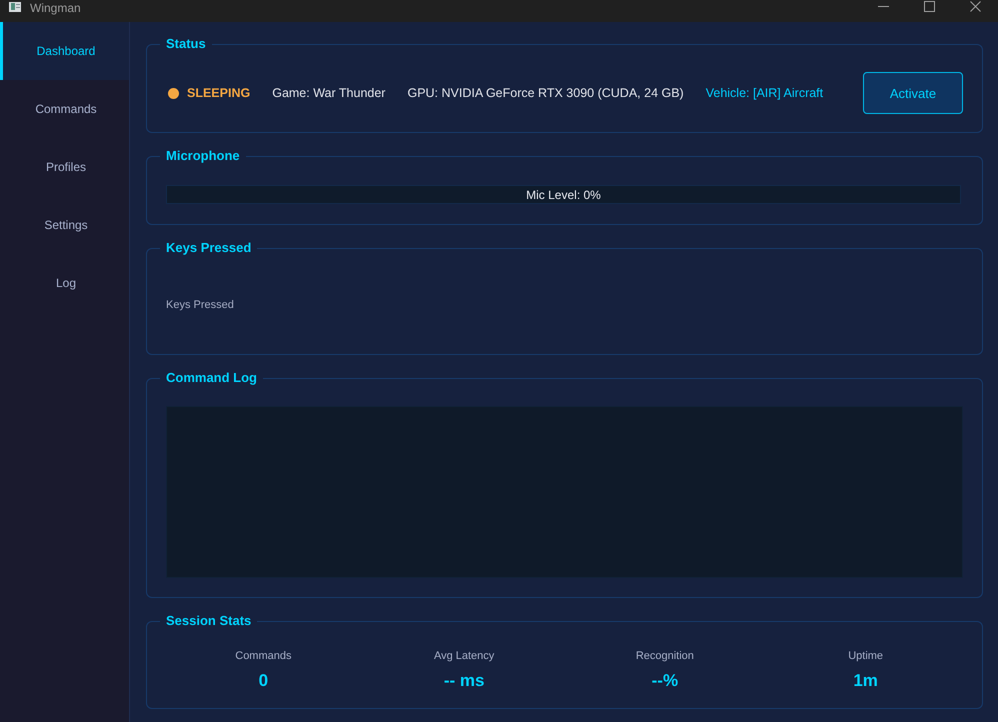 The width and height of the screenshot is (998, 722). Describe the element at coordinates (765, 93) in the screenshot. I see `vehicle-info: Vehicle: [AIR] Aircraft` at that location.